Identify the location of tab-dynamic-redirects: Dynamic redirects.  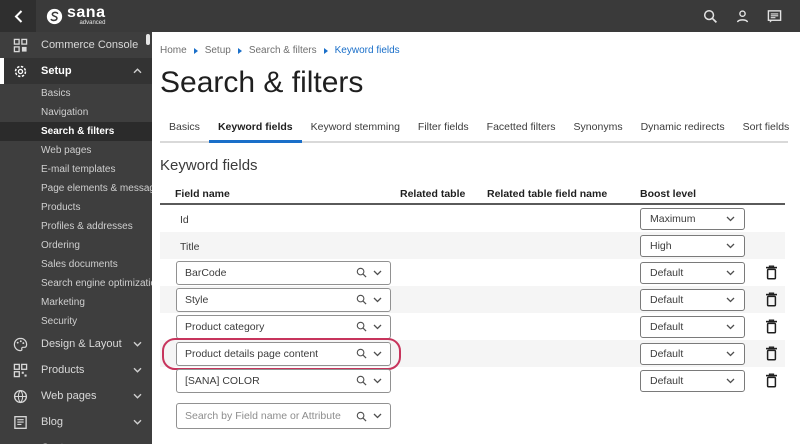
(683, 131).